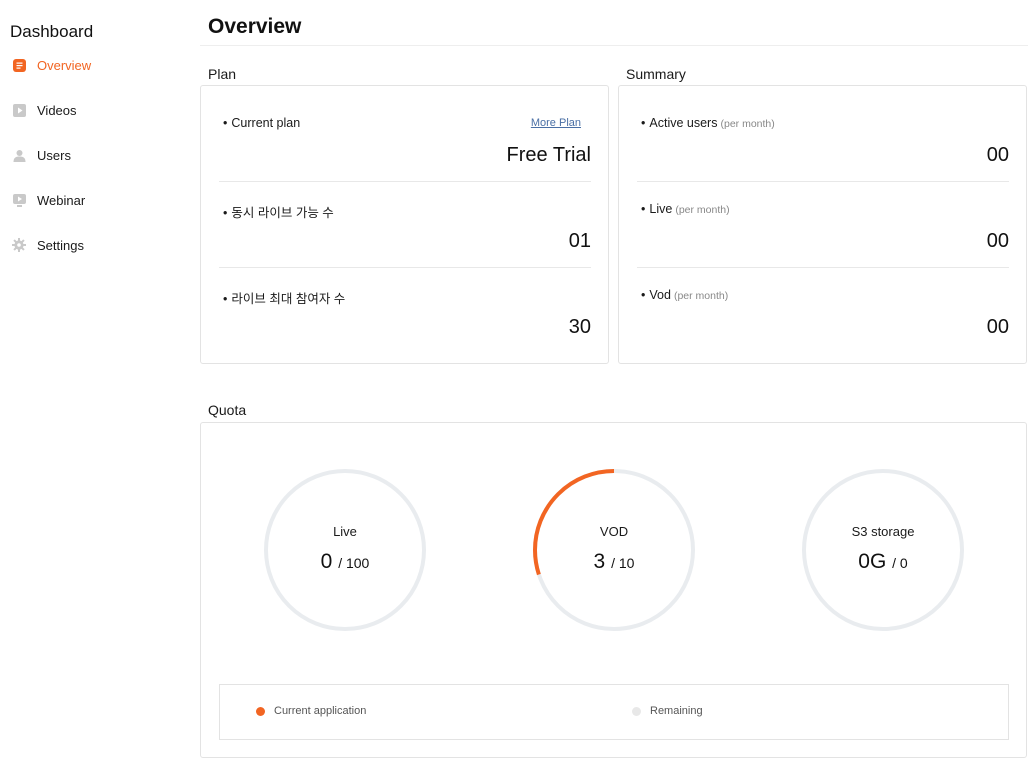  I want to click on legend-item-remaining: Remaining, so click(667, 711).